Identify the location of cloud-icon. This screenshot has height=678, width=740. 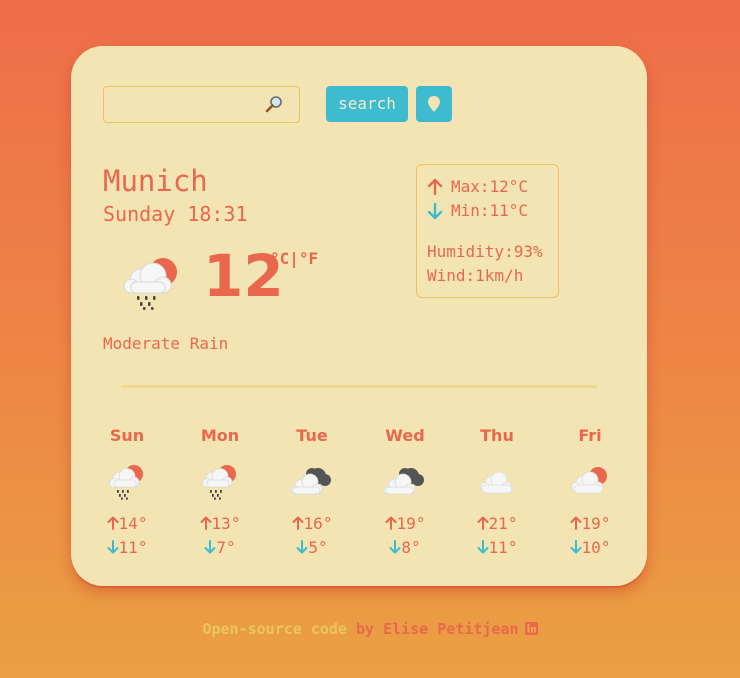
(497, 480).